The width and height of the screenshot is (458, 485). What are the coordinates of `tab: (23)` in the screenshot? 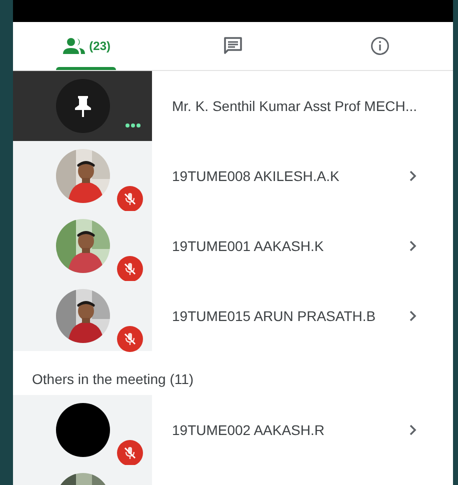 It's located at (86, 46).